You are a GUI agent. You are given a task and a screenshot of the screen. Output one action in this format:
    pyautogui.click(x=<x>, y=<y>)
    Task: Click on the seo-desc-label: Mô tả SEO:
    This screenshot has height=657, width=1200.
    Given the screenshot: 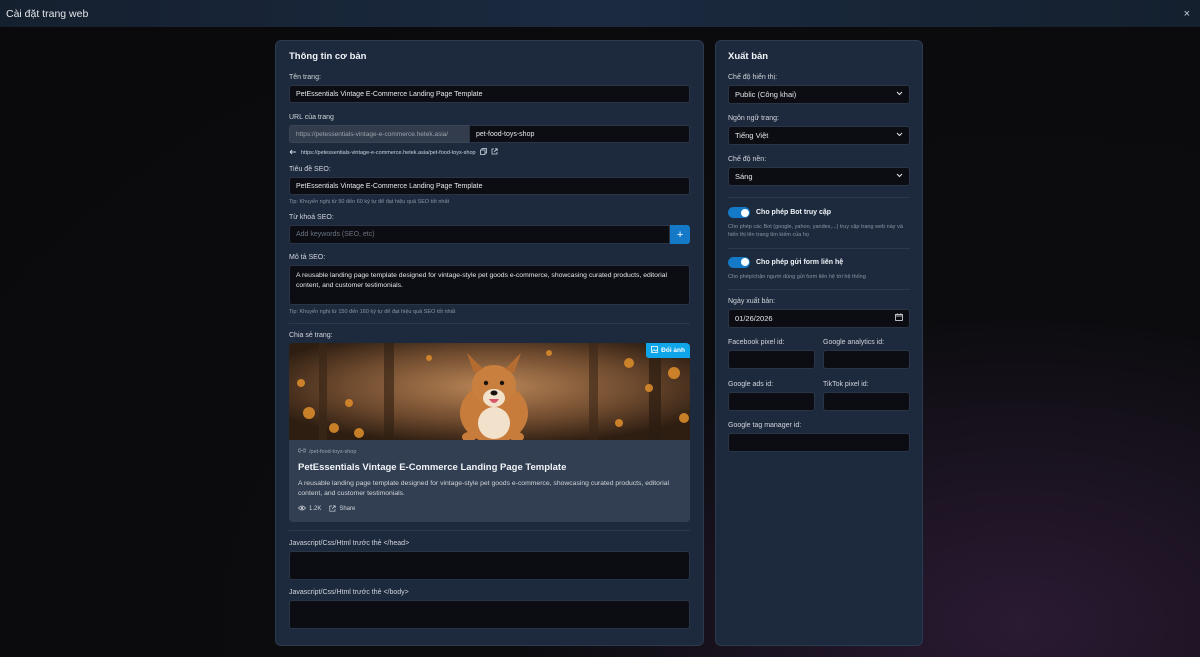 What is the action you would take?
    pyautogui.click(x=307, y=257)
    